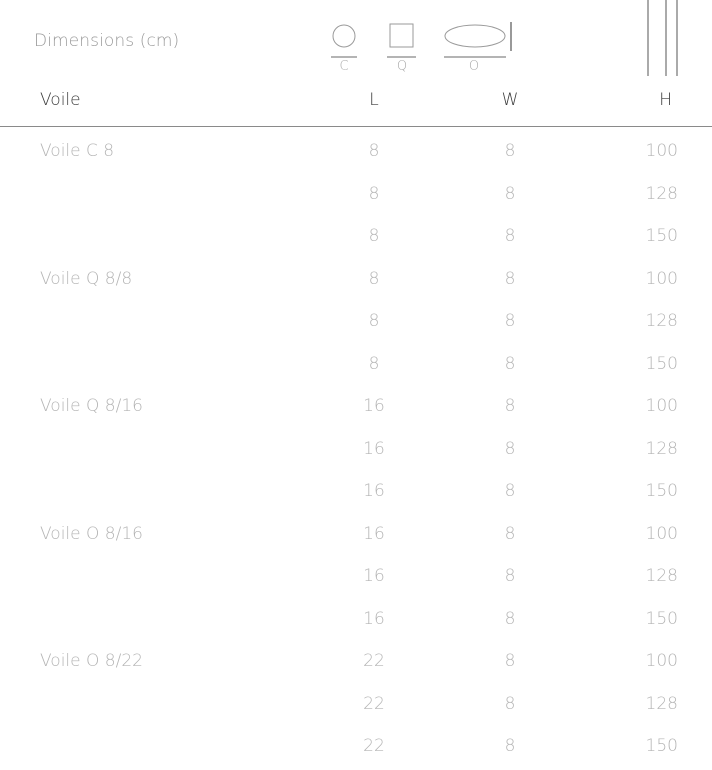  I want to click on cell-name: Voile C 8, so click(77, 151).